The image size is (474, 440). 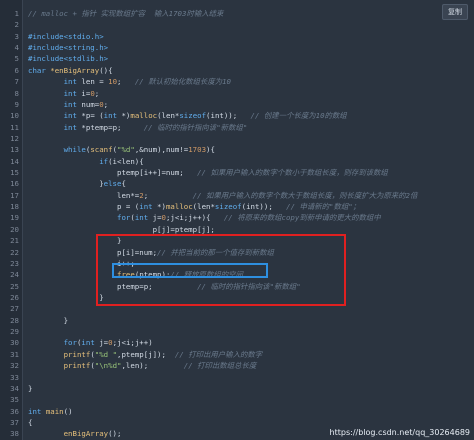 What do you see at coordinates (77, 183) in the screenshot?
I see `code-text: }else{` at bounding box center [77, 183].